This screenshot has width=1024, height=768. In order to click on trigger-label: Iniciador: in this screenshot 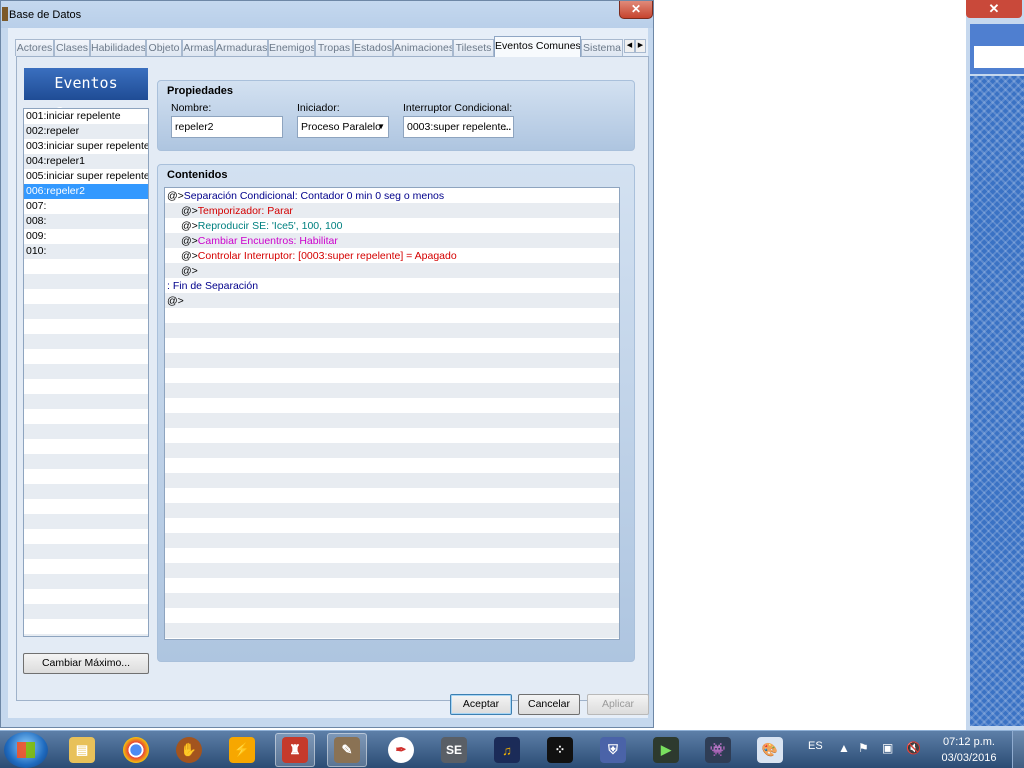, I will do `click(318, 108)`.